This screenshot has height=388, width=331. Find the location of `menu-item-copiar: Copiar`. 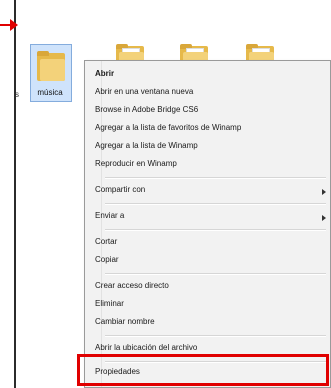

menu-item-copiar: Copiar is located at coordinates (107, 259).